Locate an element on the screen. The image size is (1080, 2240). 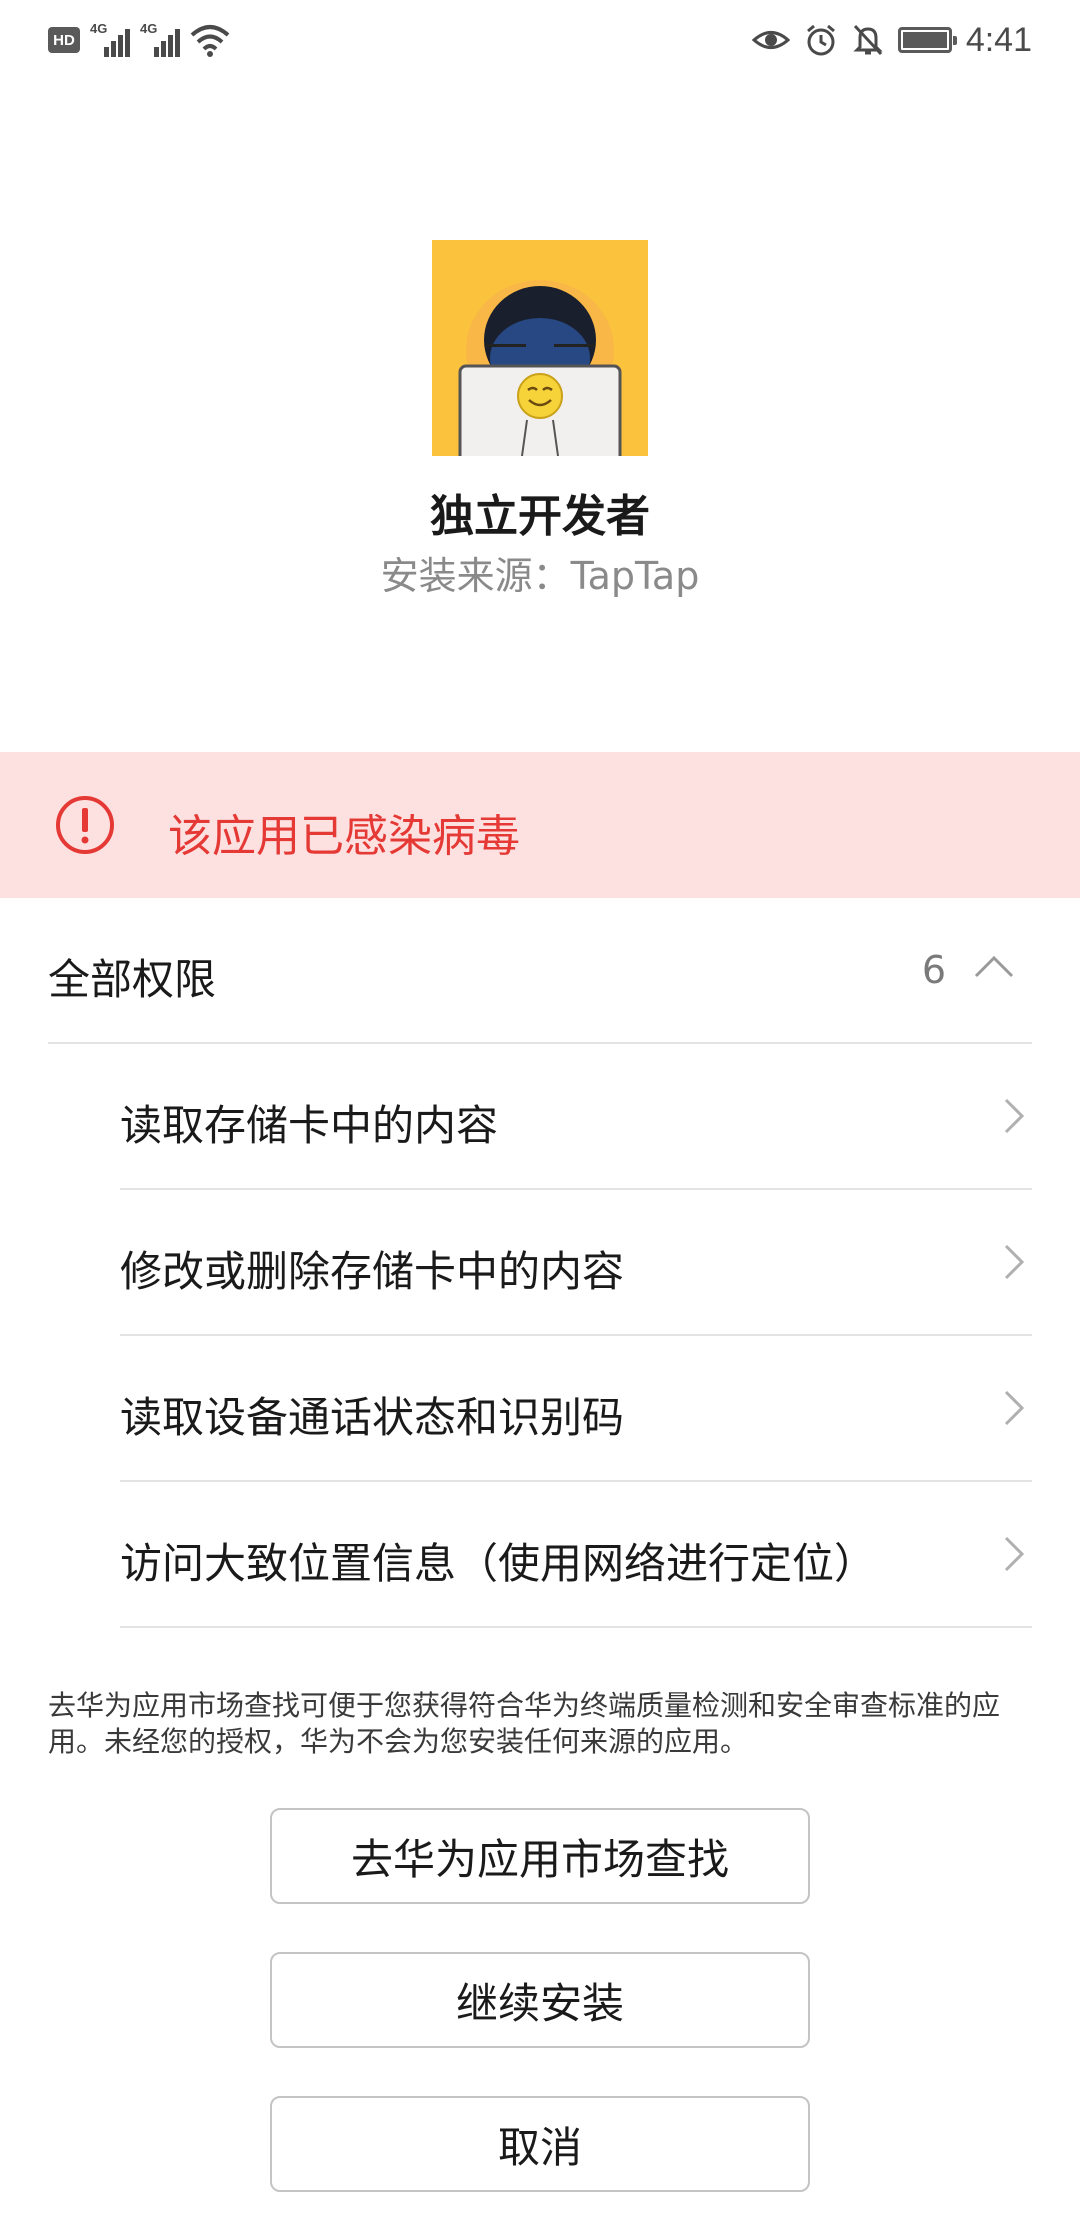
app-name: 独立开发者 is located at coordinates (540, 516).